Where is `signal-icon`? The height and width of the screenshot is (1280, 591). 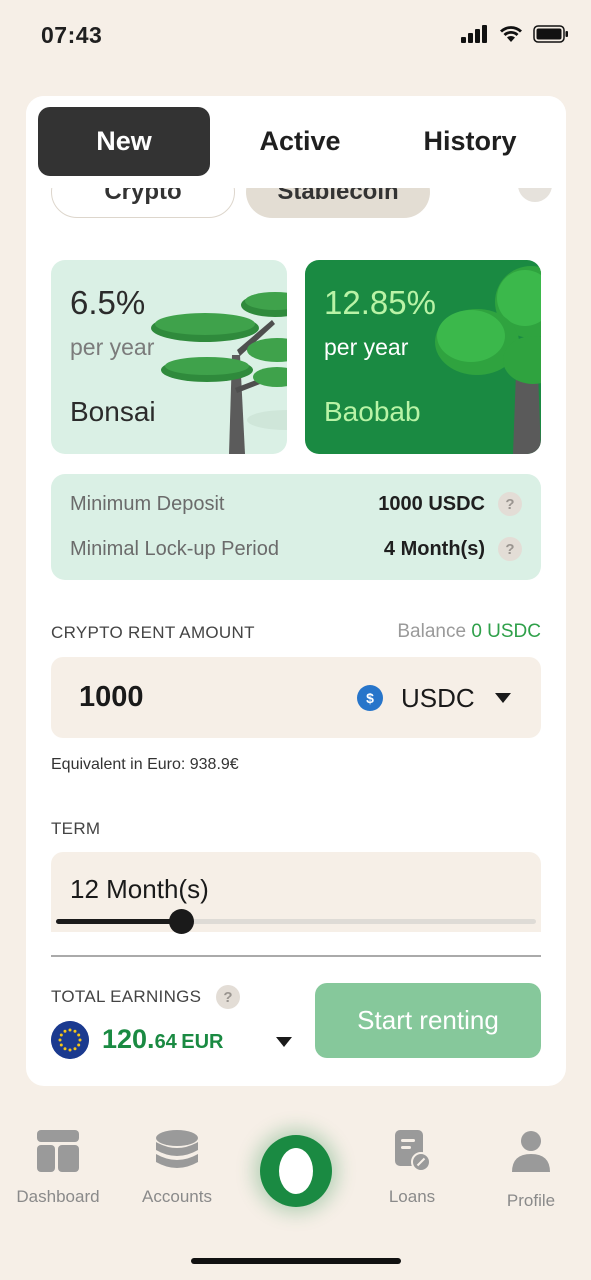
signal-icon is located at coordinates (474, 34).